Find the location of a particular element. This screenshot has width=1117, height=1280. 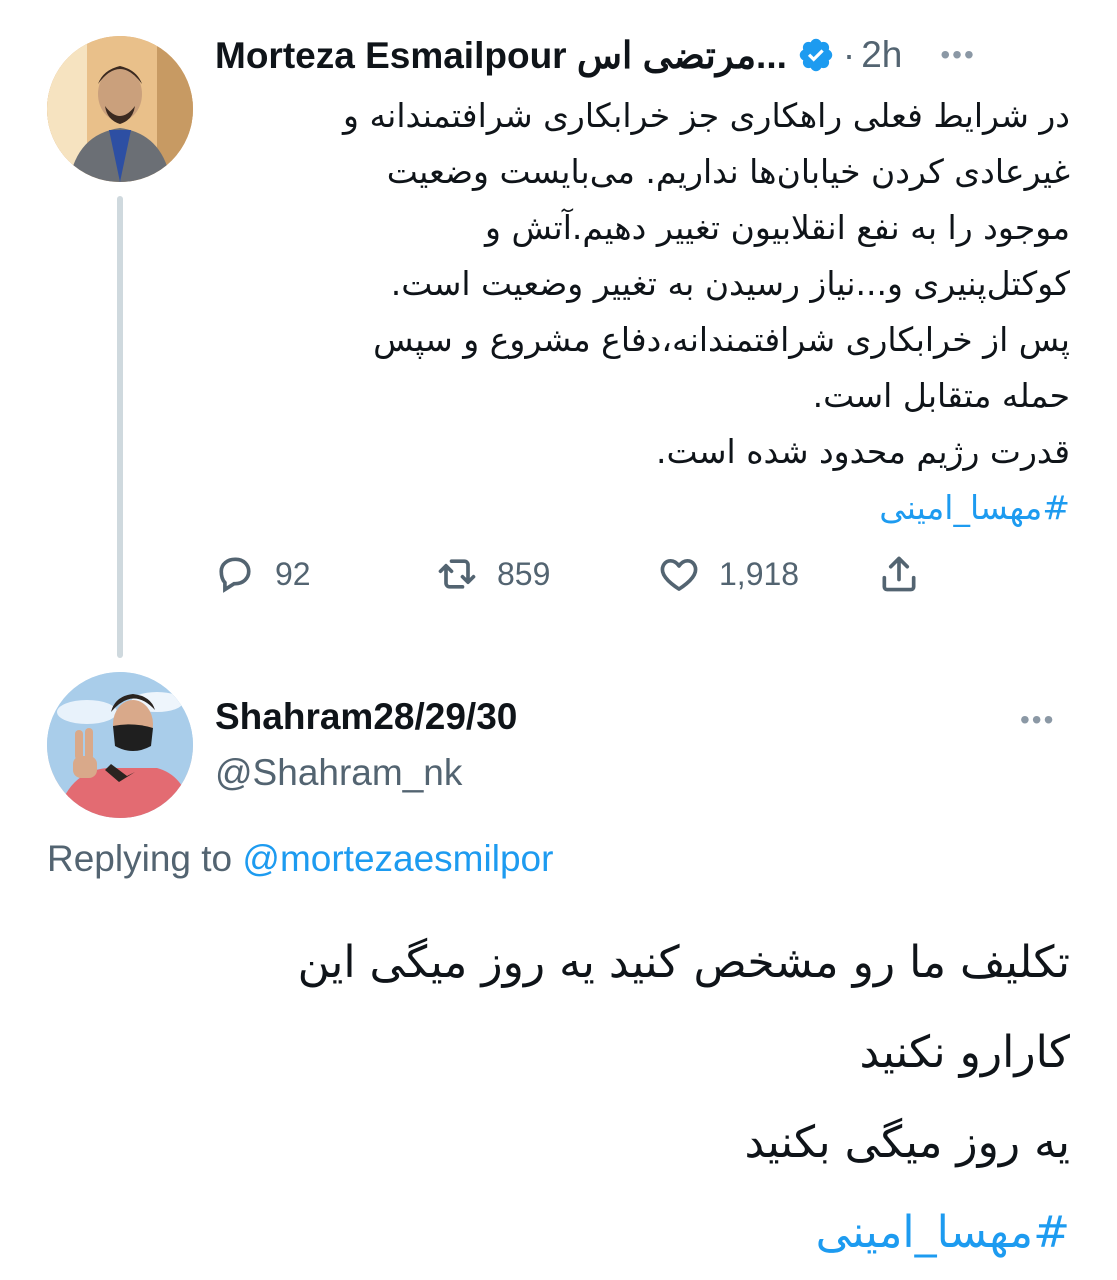

reply-author-avatar is located at coordinates (120, 745).